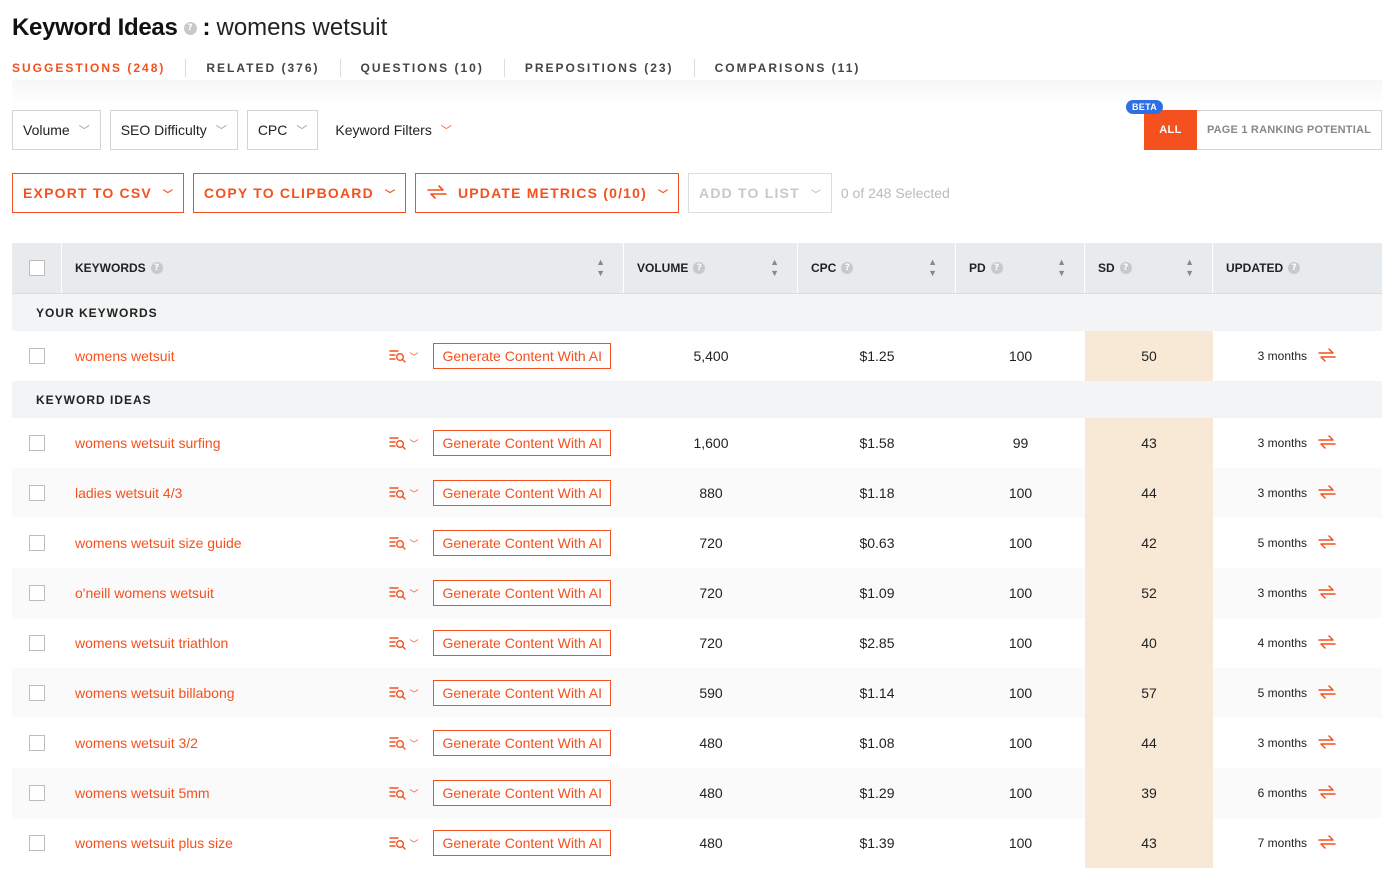  Describe the element at coordinates (787, 68) in the screenshot. I see `tab-comparisons: COMPARISONS (11)` at that location.